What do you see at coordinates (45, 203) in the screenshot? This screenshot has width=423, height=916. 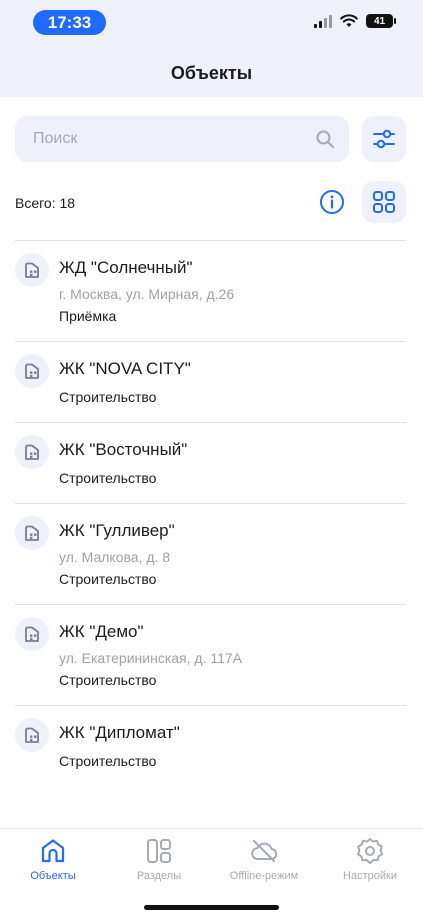 I see `total-count: Всего: 18` at bounding box center [45, 203].